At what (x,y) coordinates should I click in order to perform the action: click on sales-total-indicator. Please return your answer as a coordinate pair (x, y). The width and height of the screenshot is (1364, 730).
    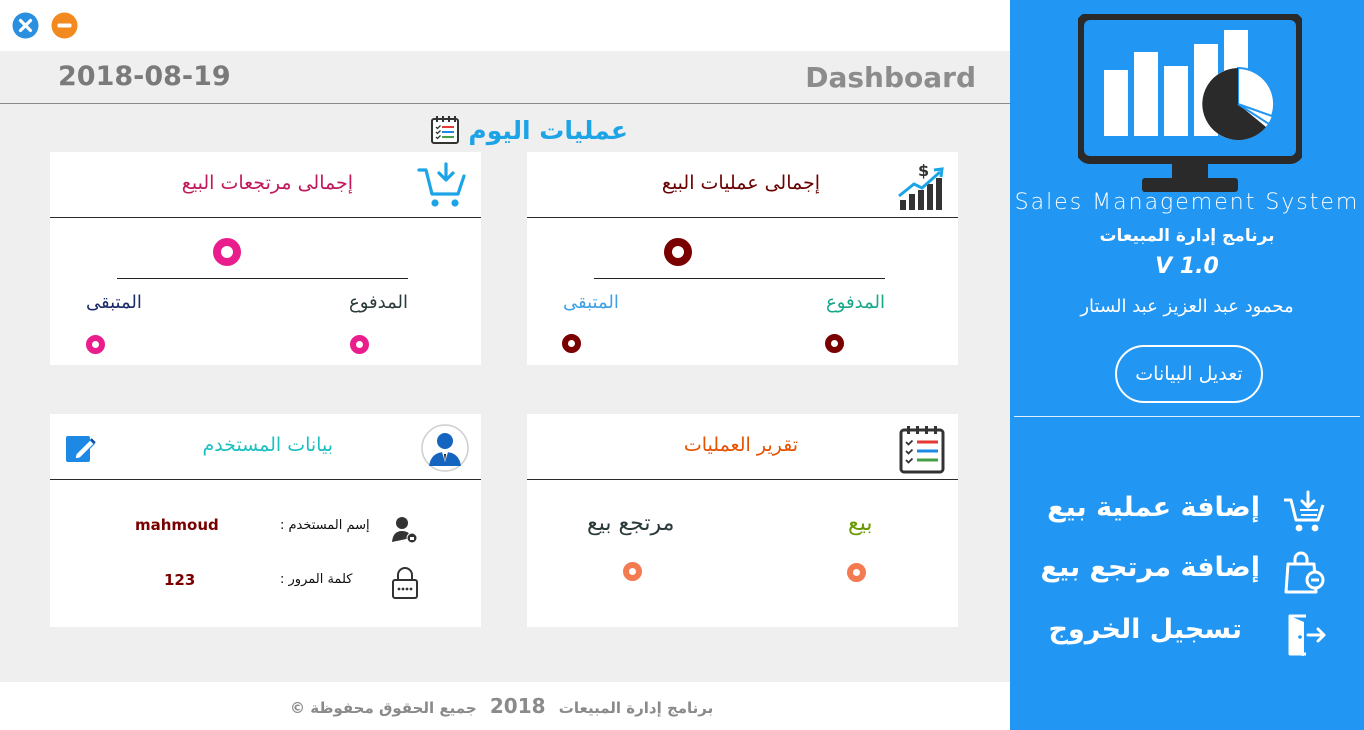
    Looking at the image, I should click on (678, 252).